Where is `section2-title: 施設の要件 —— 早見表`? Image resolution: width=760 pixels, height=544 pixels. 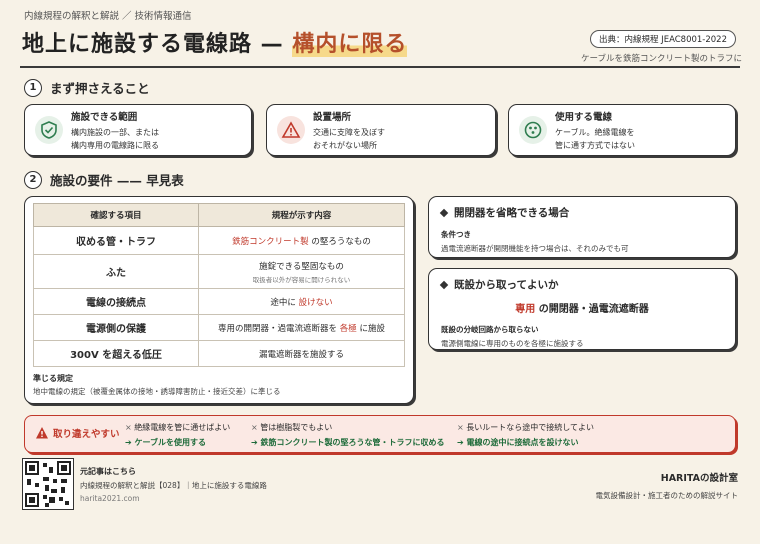
section2-title: 施設の要件 —— 早見表 is located at coordinates (117, 180).